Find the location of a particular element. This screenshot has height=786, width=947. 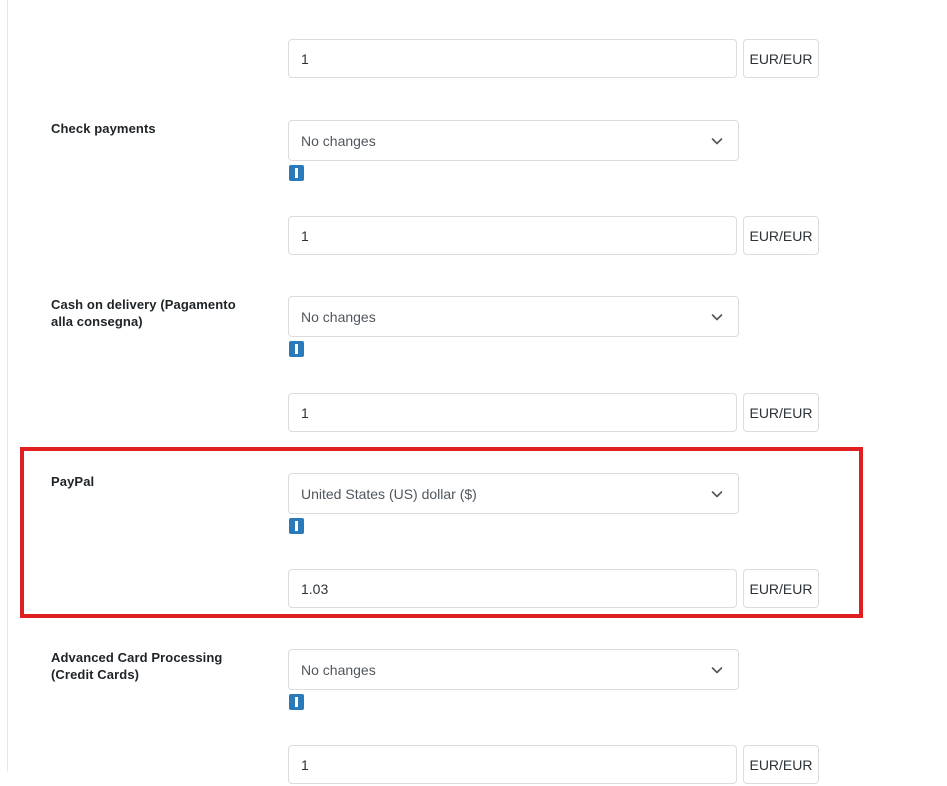

row-label-advanced-card-line2: (Credit Cards) is located at coordinates (95, 674).